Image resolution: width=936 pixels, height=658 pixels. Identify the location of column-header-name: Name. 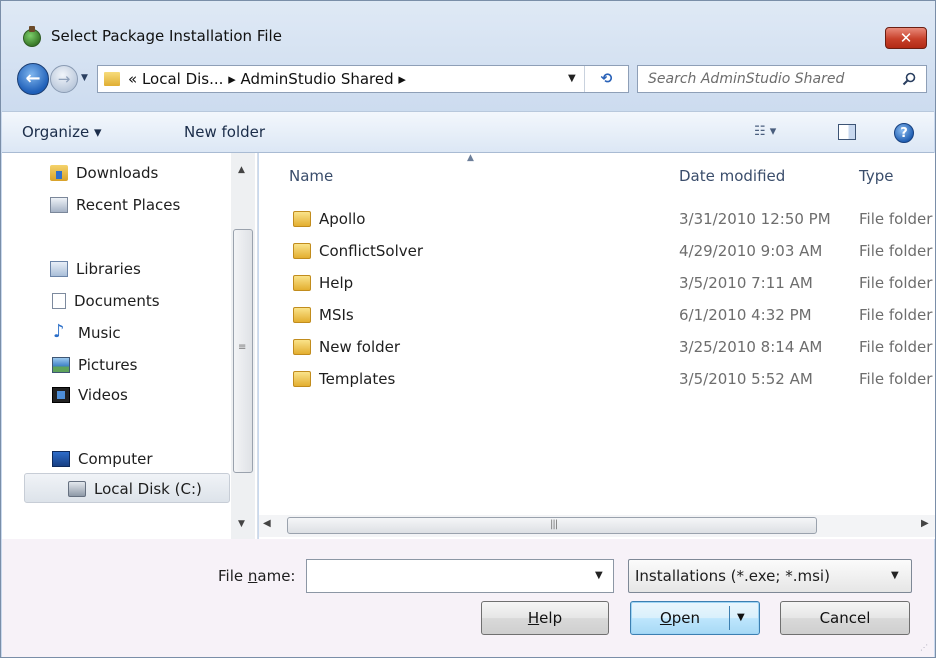
(311, 176).